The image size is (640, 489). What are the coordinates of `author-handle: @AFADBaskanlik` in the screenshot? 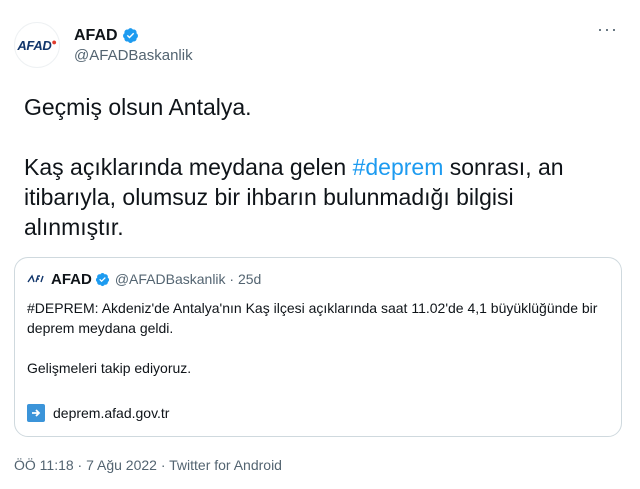 It's located at (133, 55).